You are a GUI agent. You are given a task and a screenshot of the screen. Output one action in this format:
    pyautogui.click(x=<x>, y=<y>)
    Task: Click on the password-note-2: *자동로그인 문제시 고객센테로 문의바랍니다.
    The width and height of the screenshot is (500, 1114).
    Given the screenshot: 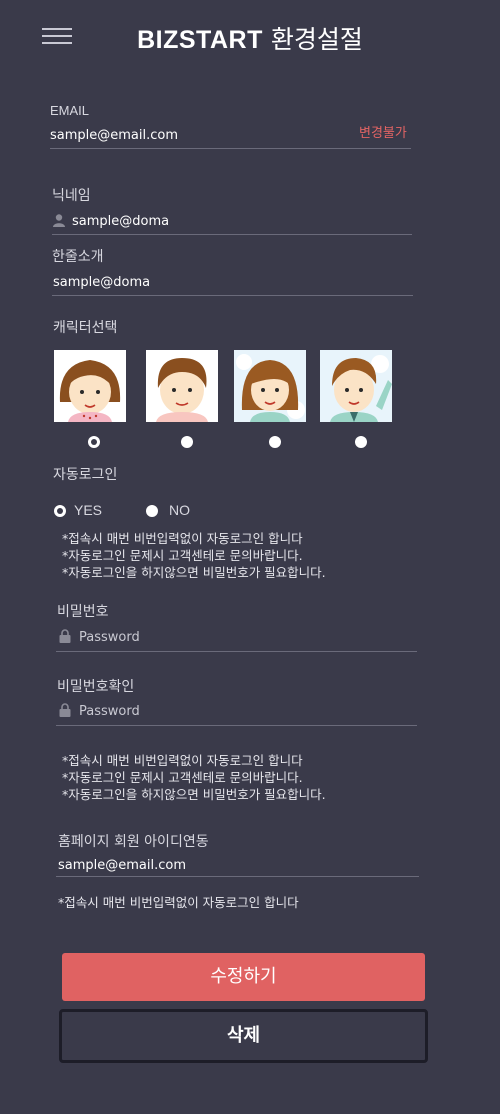 What is the action you would take?
    pyautogui.click(x=182, y=777)
    